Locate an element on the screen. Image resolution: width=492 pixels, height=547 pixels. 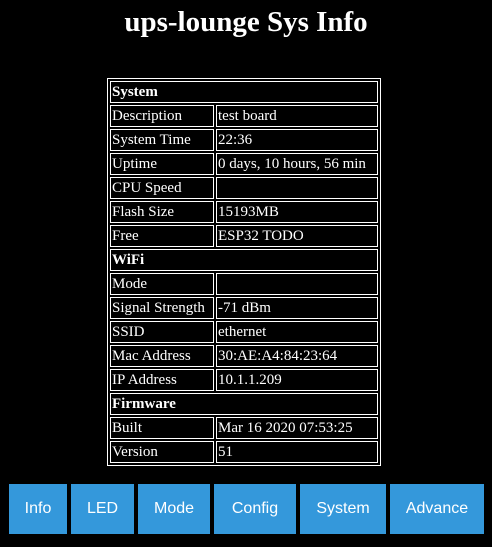
row-label: Flash Size is located at coordinates (162, 212).